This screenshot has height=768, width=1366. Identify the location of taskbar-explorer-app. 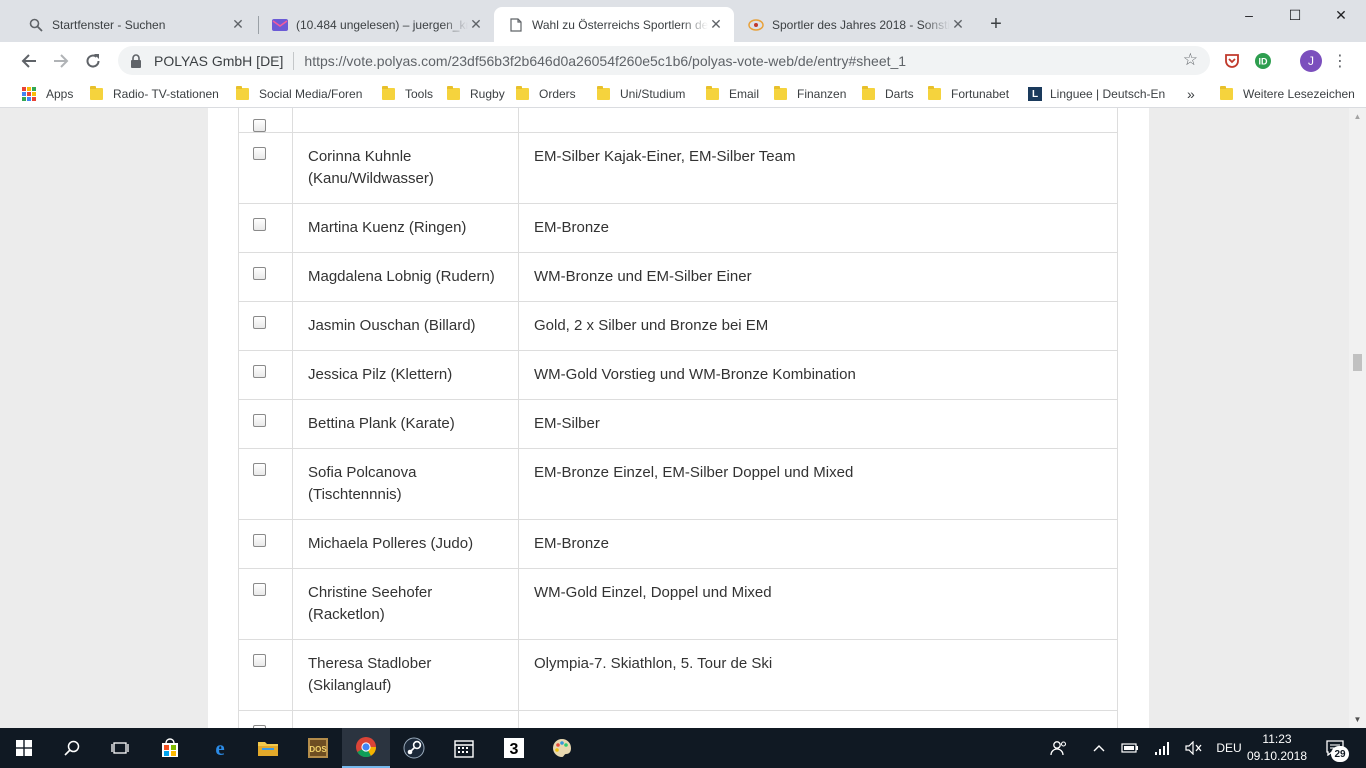
(268, 748).